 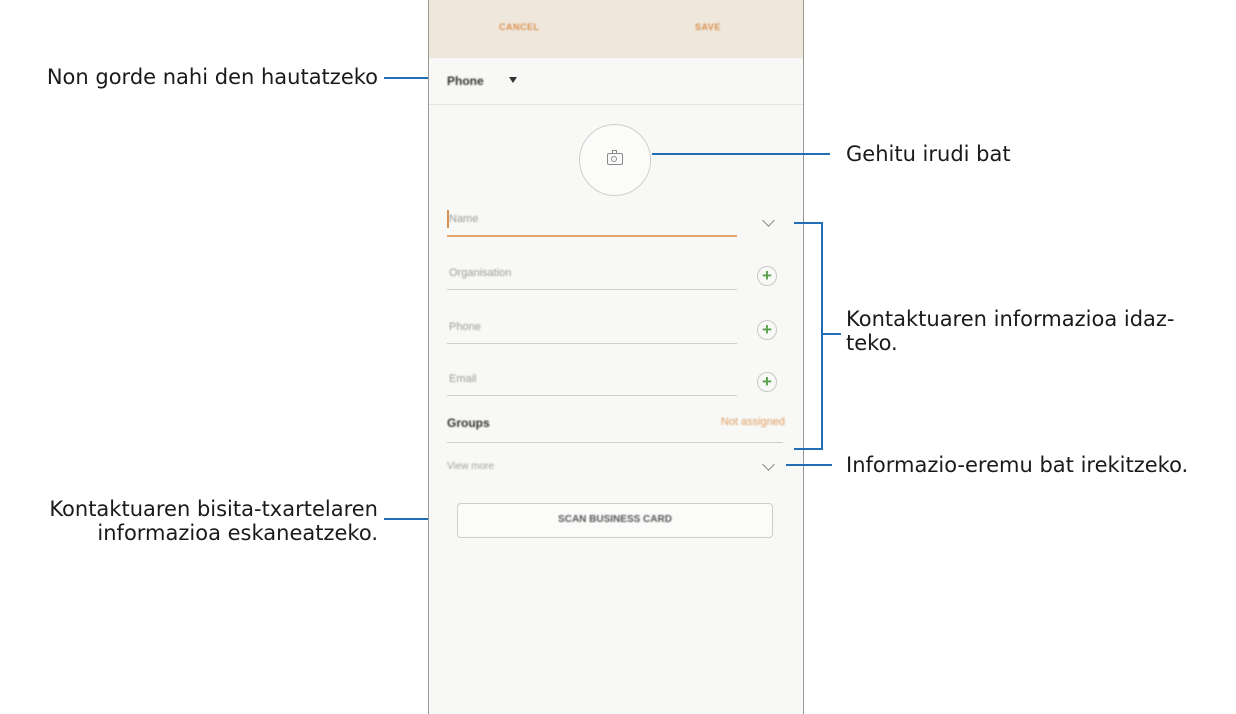 What do you see at coordinates (468, 423) in the screenshot?
I see `groups-label: Groups` at bounding box center [468, 423].